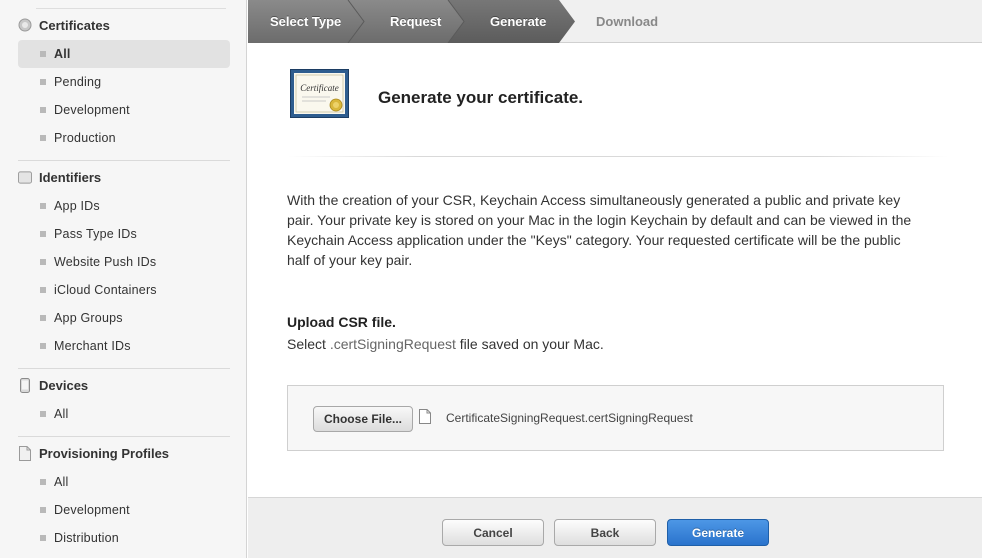 This screenshot has width=982, height=558. Describe the element at coordinates (481, 97) in the screenshot. I see `page-title: Generate your certificate.` at that location.